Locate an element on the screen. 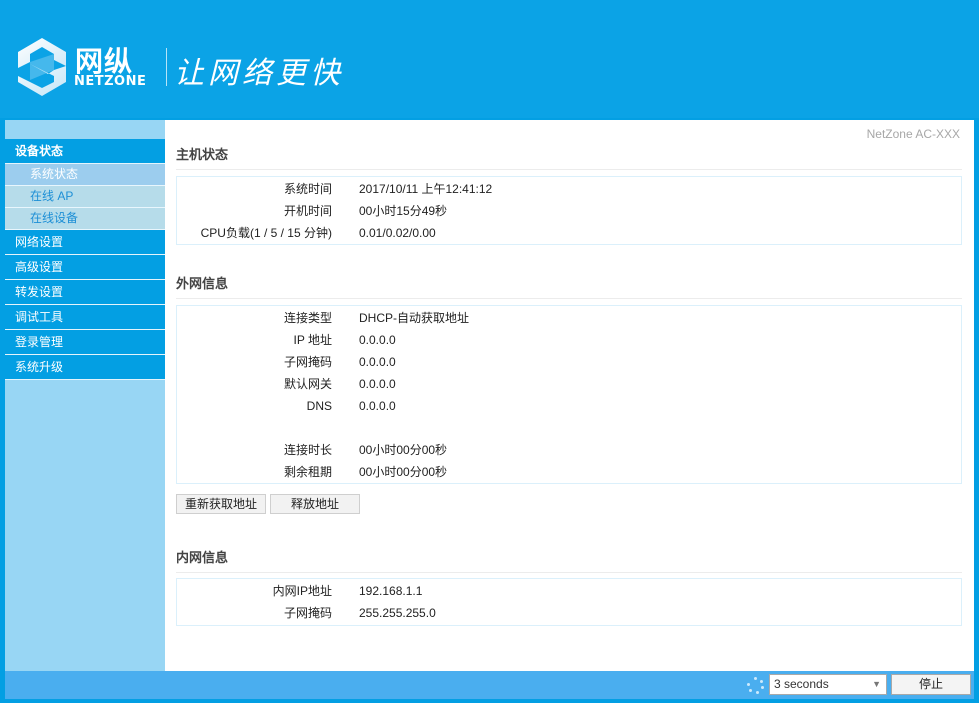 Image resolution: width=979 pixels, height=703 pixels. sidebar-top-spacer is located at coordinates (85, 129).